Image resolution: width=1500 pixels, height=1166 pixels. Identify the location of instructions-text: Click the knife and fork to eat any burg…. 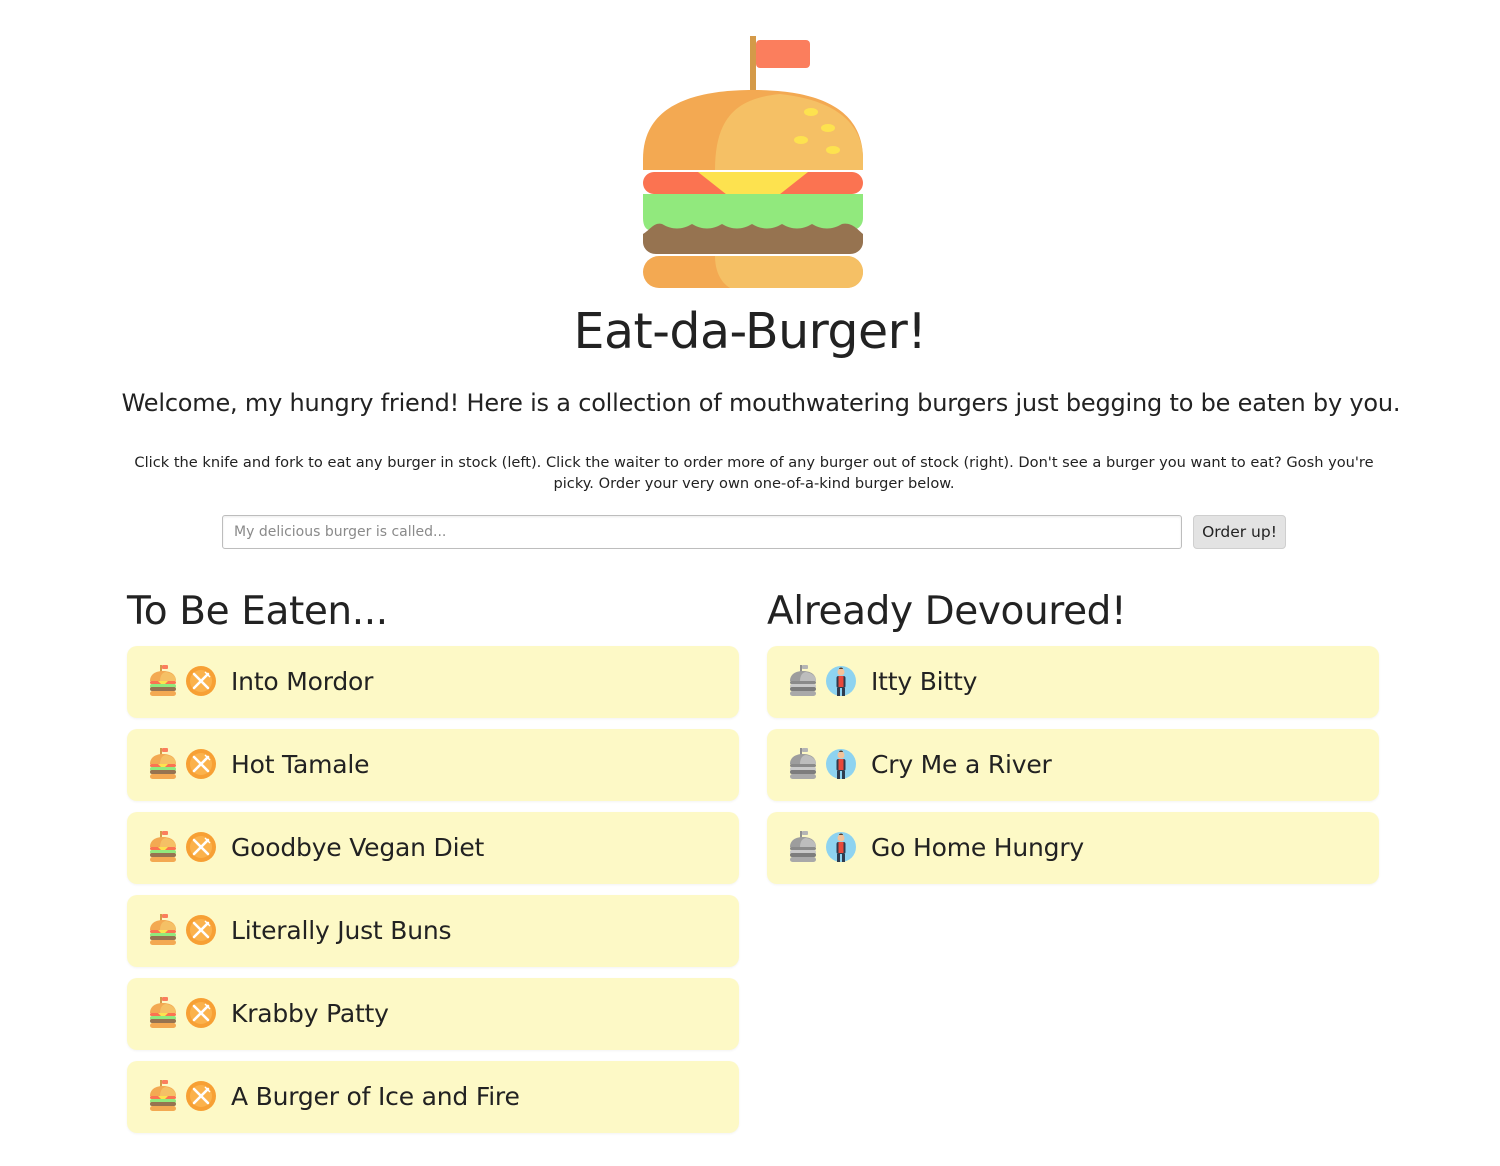
(754, 473).